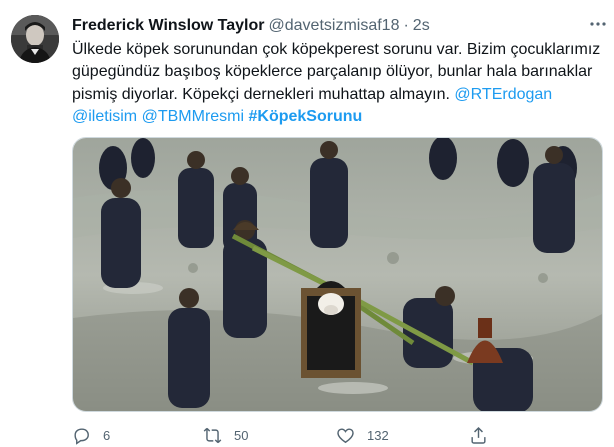 This screenshot has width=614, height=447. What do you see at coordinates (421, 25) in the screenshot?
I see `tweet-time: 2s` at bounding box center [421, 25].